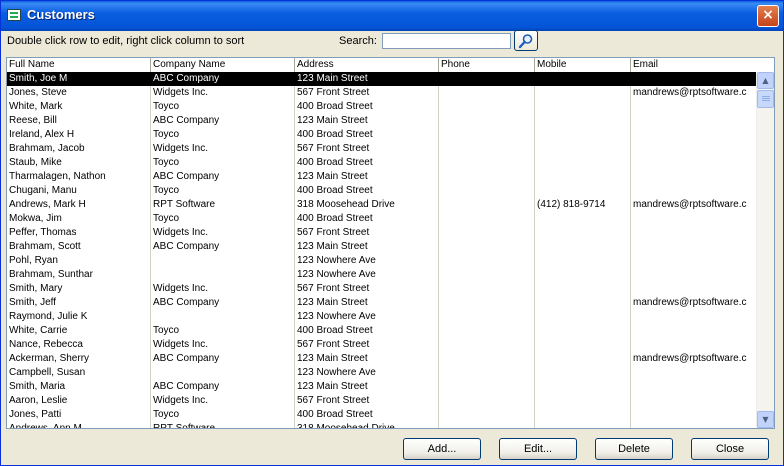 This screenshot has height=466, width=784. I want to click on cell-full-name: Andrews, Ann M, so click(79, 425).